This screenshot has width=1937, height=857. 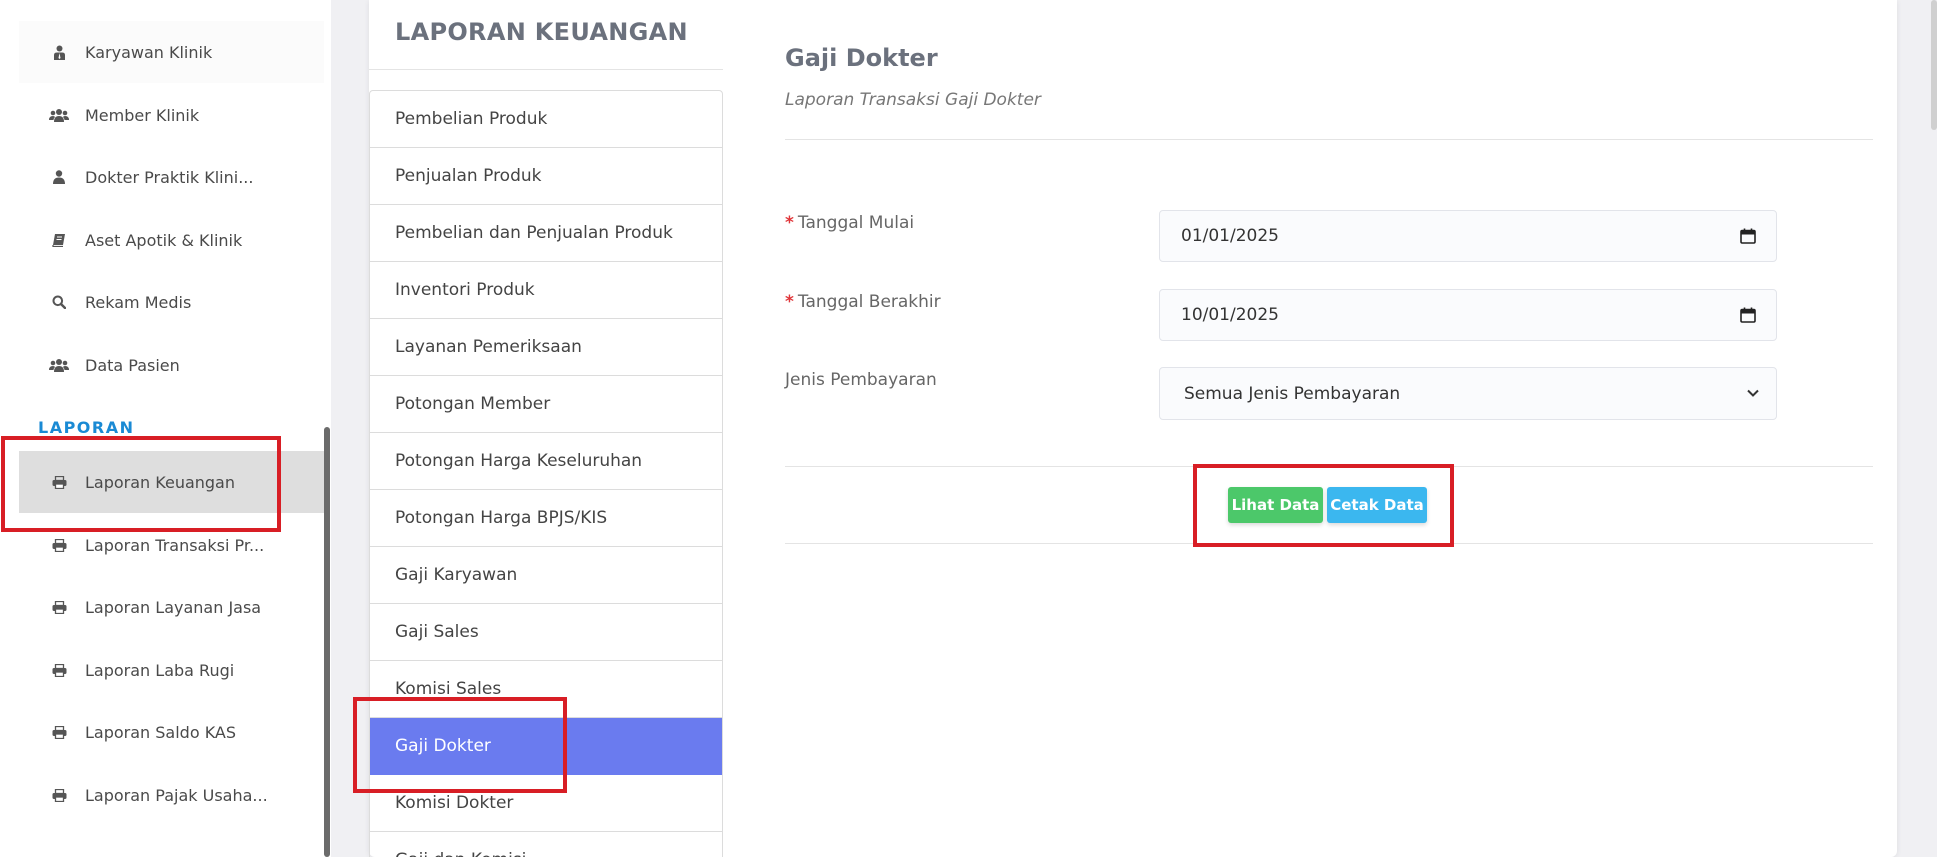 I want to click on sidebar-item-karyawan-klinik: Karyawan Klinik, so click(x=171, y=52).